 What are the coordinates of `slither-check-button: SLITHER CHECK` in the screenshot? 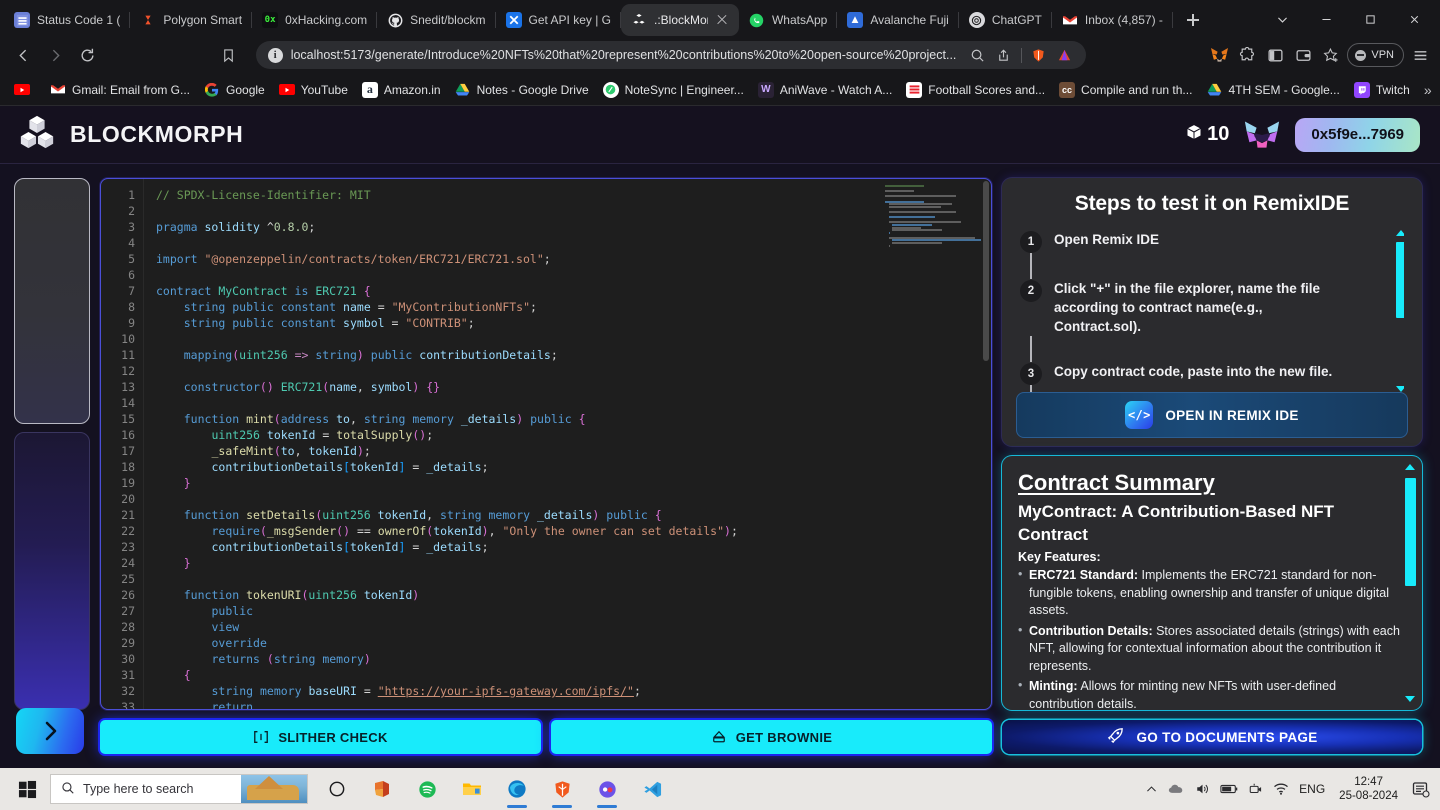 It's located at (320, 737).